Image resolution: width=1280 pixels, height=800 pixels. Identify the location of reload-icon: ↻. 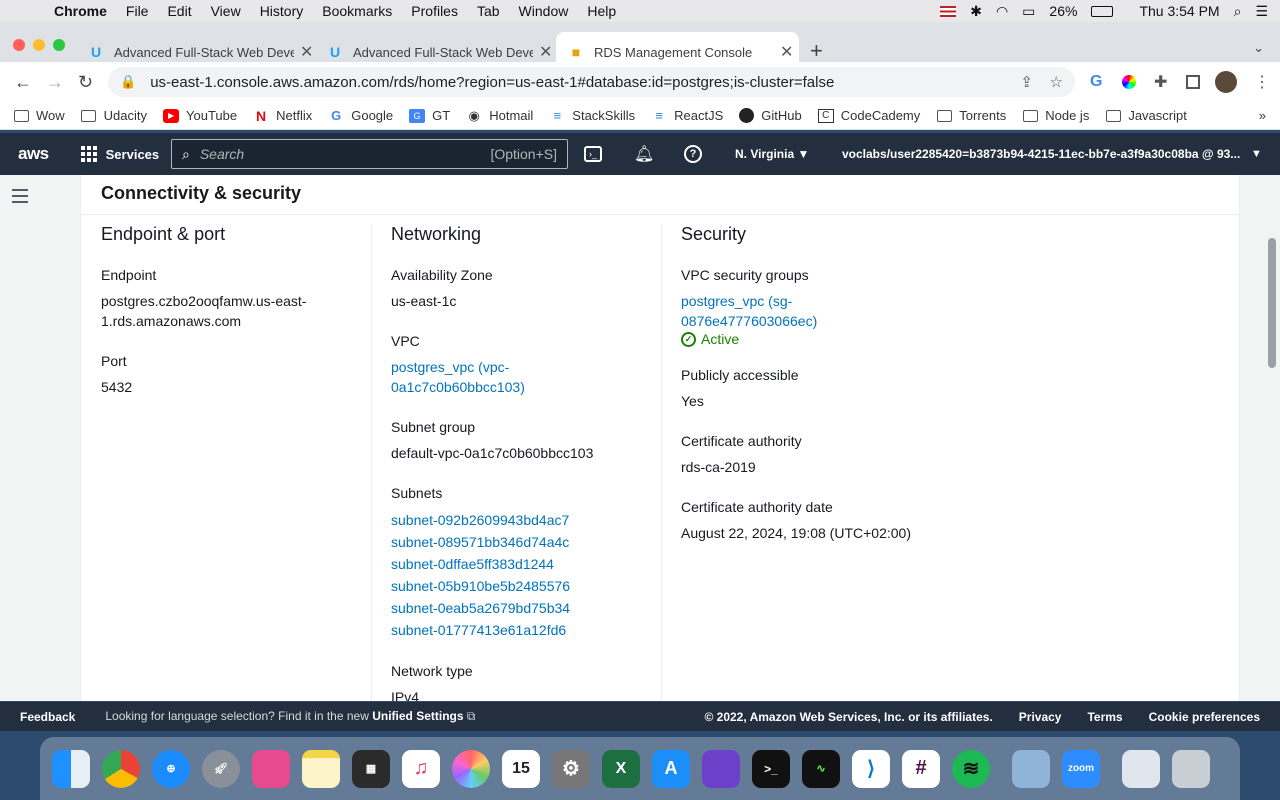
(85, 82).